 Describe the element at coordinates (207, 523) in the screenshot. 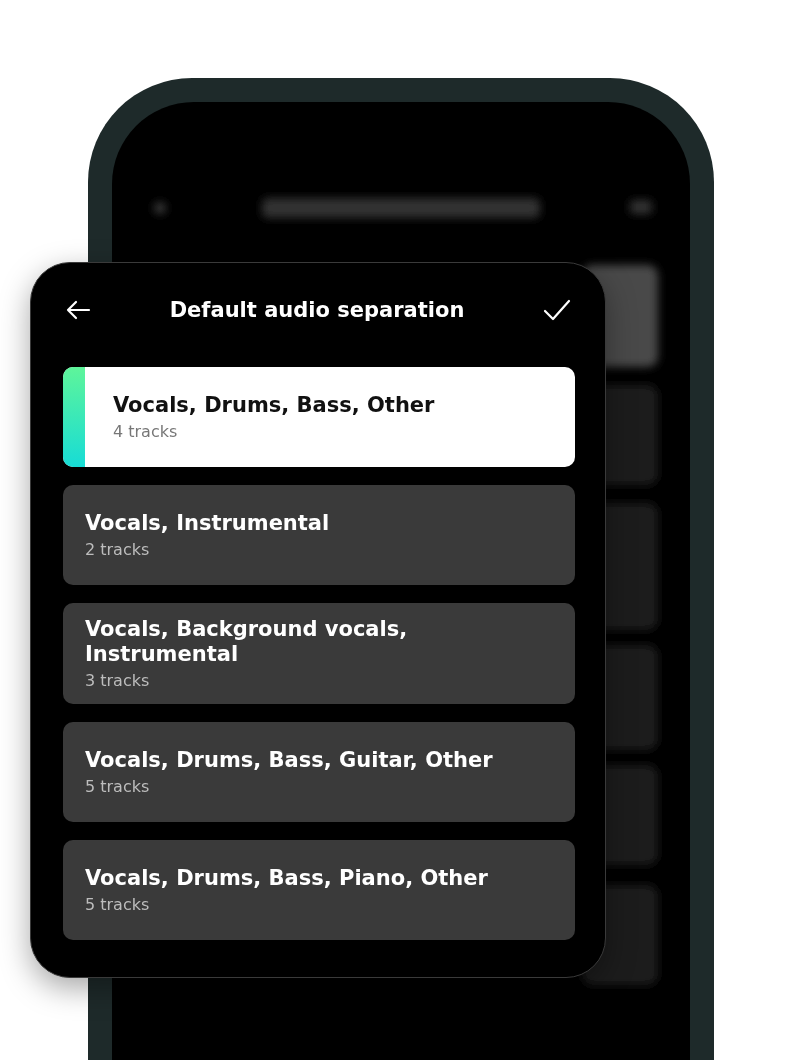

I see `option-title: Vocals, Instrumental` at that location.